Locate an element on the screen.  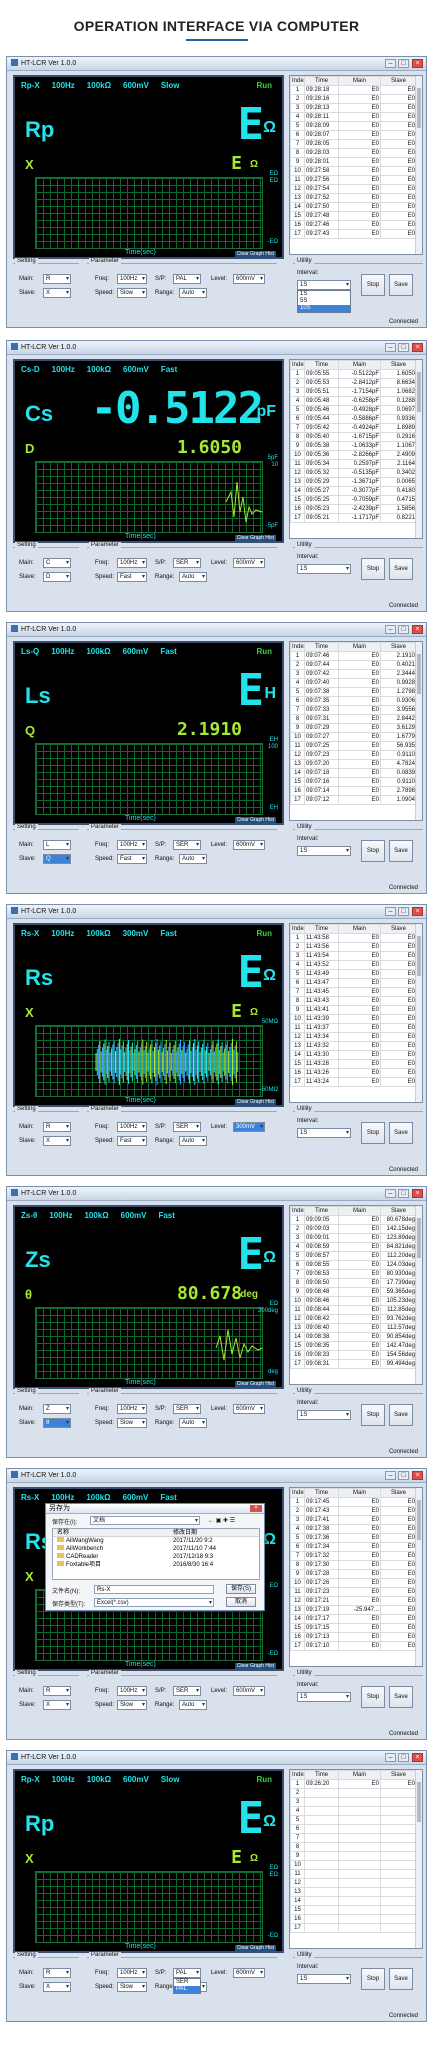
table-scrollbar is located at coordinates (418, 1295).